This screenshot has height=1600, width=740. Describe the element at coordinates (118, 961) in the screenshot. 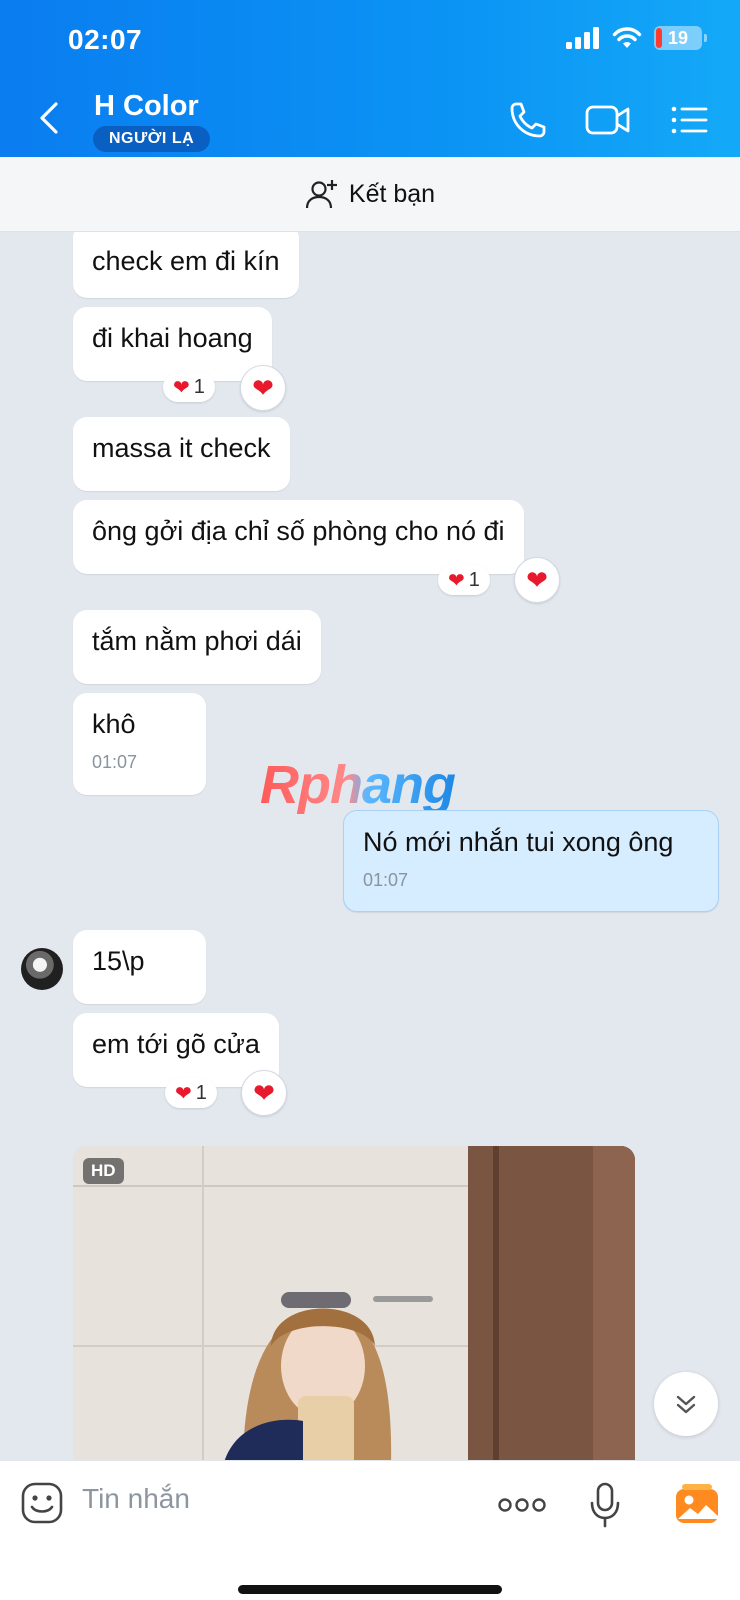

I see `message-text: 15\p` at that location.